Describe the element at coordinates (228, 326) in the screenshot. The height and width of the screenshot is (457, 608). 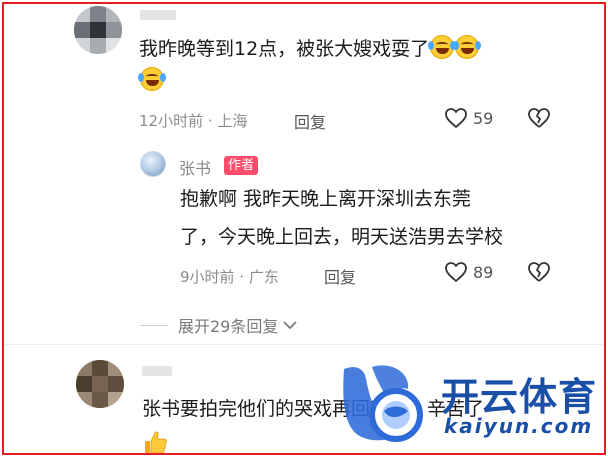
I see `expand-replies-label: 展开29条回复` at that location.